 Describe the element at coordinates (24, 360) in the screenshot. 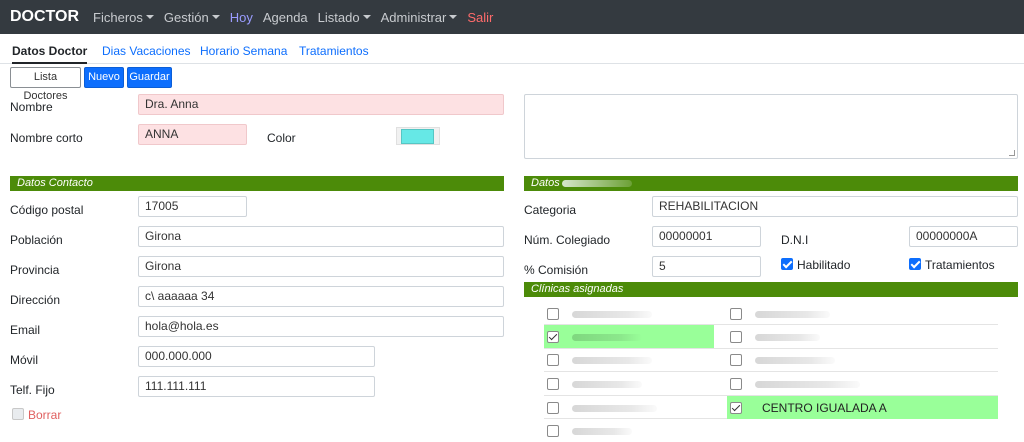

I see `movil-label: Móvil` at that location.